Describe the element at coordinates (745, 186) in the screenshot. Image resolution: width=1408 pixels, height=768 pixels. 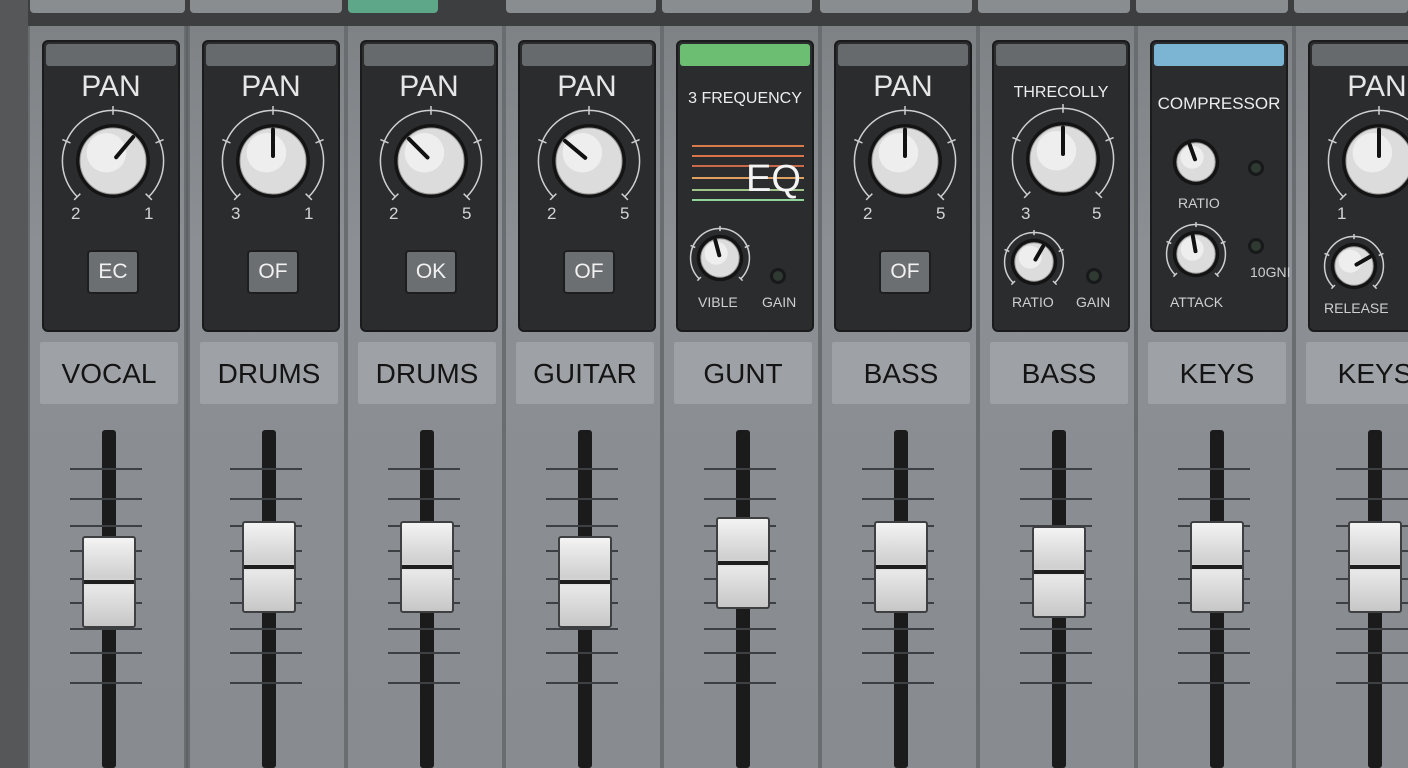
I see `channel-panel: 3 FREQUENCY EQ VIBLE GAIN` at that location.